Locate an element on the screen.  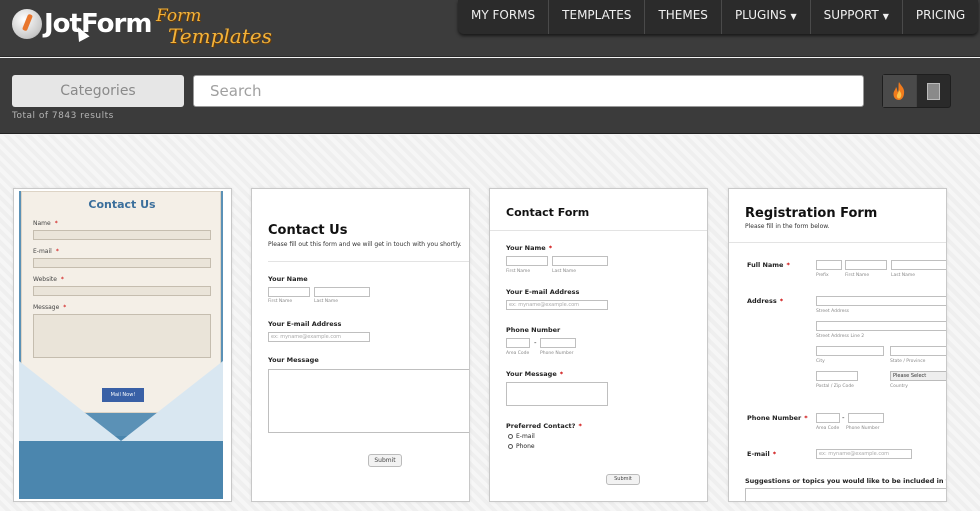
search-toolbar: Categories Total of 7843 results is located at coordinates (490, 96).